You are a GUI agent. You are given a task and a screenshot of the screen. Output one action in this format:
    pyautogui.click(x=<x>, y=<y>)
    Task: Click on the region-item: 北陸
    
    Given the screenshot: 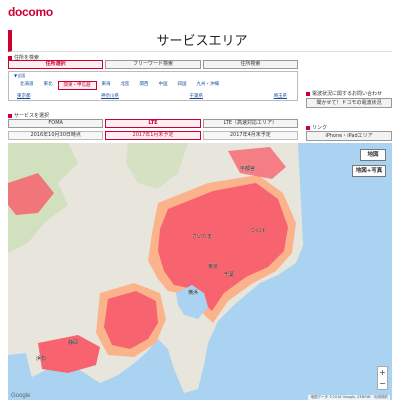 What is the action you would take?
    pyautogui.click(x=125, y=85)
    